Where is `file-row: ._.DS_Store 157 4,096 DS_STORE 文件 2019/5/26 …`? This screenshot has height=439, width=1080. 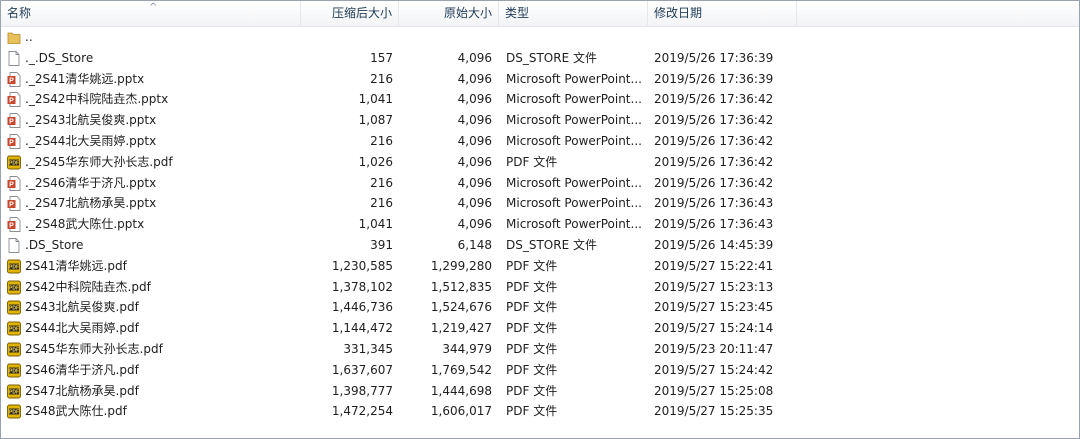 file-row: ._.DS_Store 157 4,096 DS_STORE 文件 2019/5/26 … is located at coordinates (540, 58).